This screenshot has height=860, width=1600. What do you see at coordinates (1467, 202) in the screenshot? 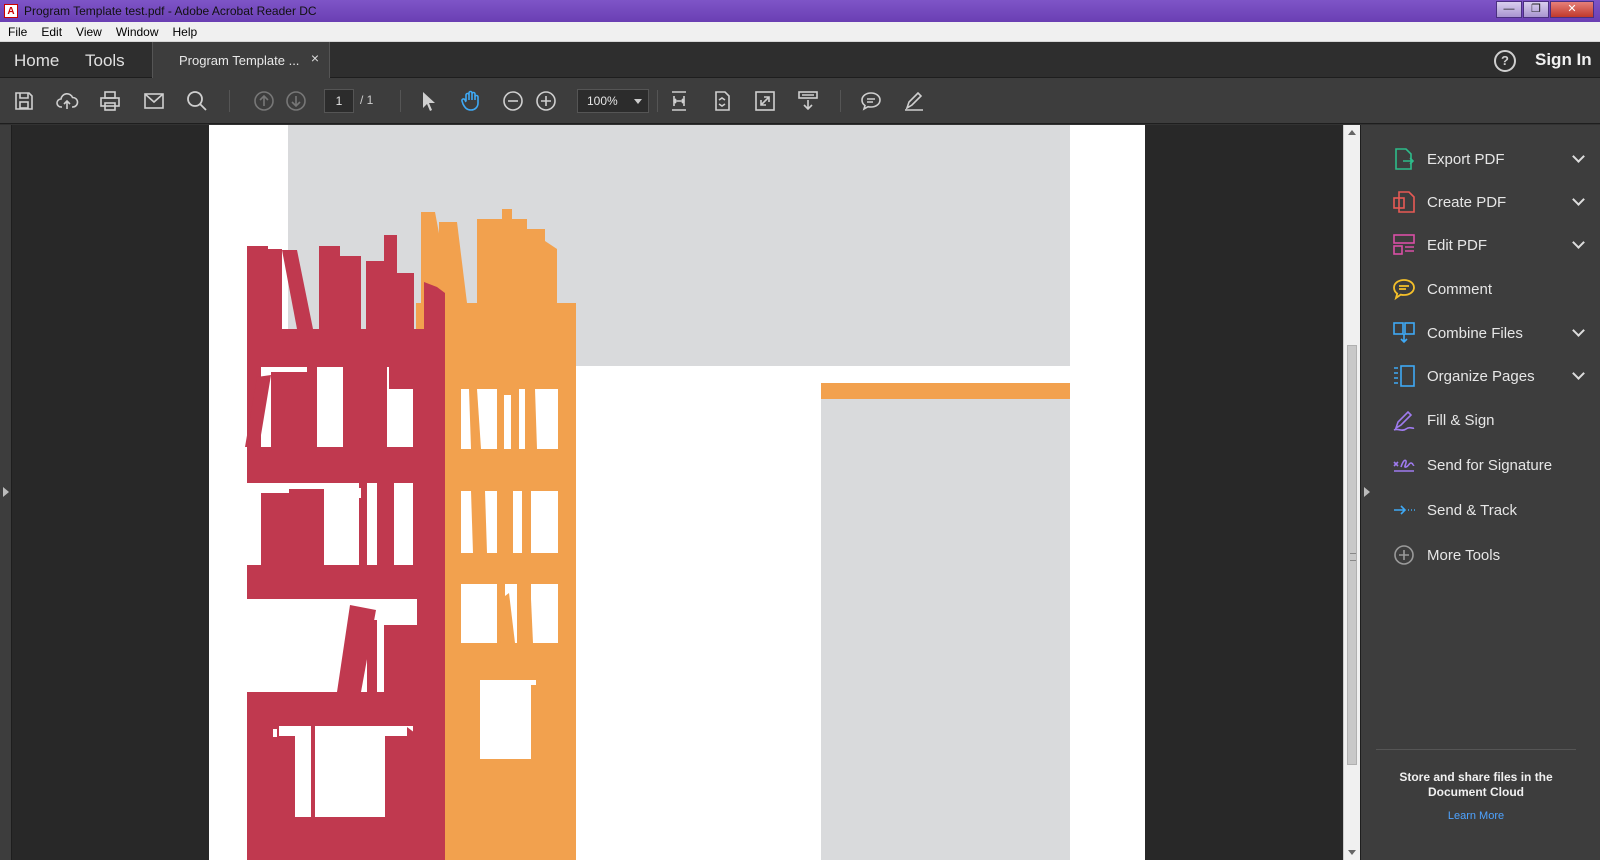
I see `tool-label: Create PDF` at bounding box center [1467, 202].